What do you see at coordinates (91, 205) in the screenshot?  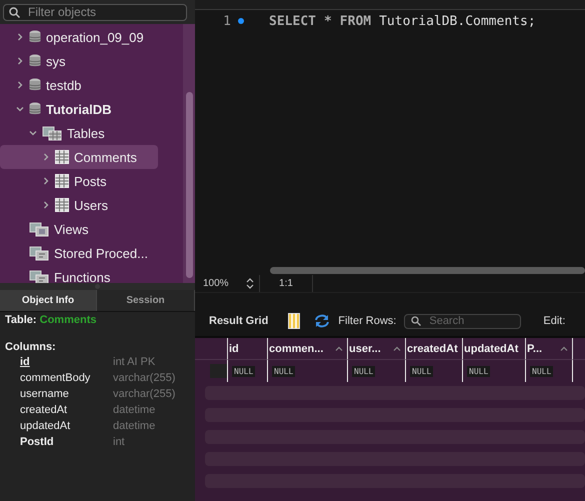 I see `tree-item: Users` at bounding box center [91, 205].